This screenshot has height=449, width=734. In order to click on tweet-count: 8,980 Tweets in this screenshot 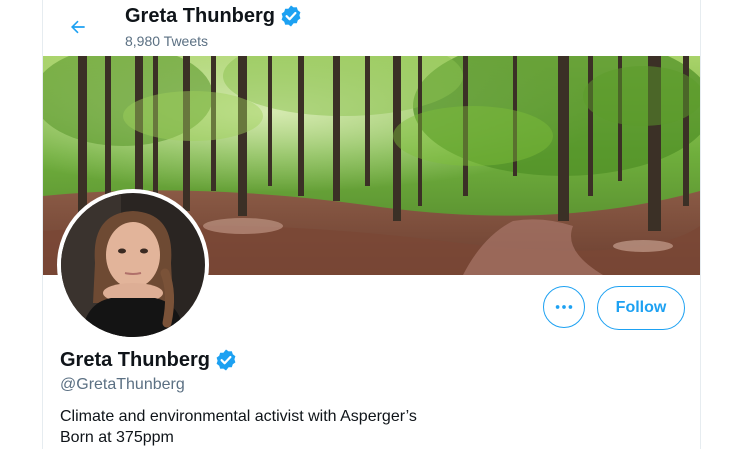, I will do `click(167, 41)`.